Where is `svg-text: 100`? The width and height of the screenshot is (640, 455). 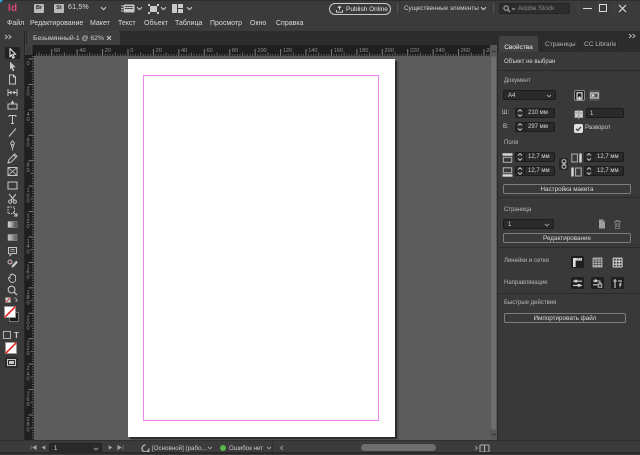 svg-text: 100 is located at coordinates (261, 51).